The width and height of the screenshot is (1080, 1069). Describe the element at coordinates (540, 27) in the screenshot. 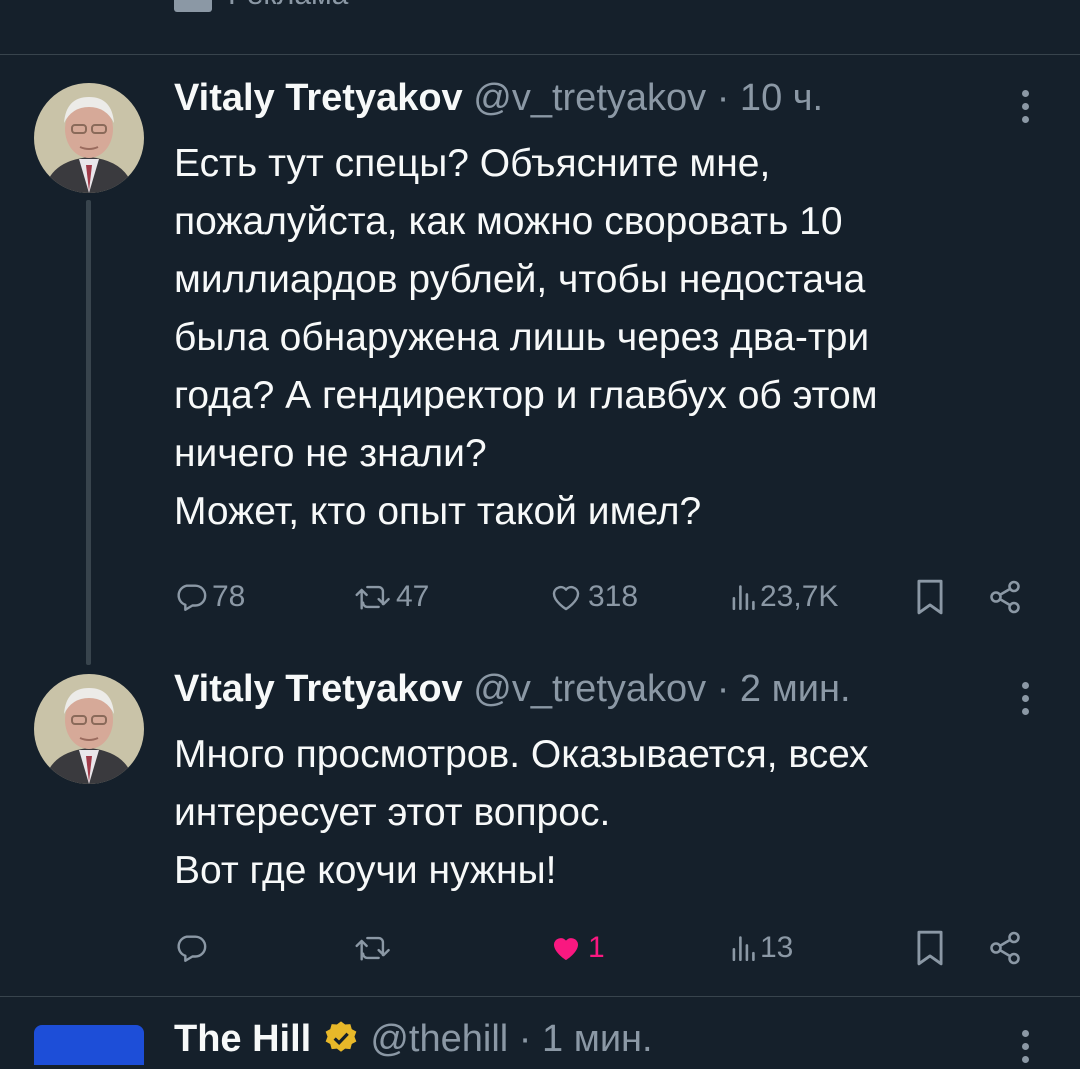

I see `ad-strip: Реклама` at that location.